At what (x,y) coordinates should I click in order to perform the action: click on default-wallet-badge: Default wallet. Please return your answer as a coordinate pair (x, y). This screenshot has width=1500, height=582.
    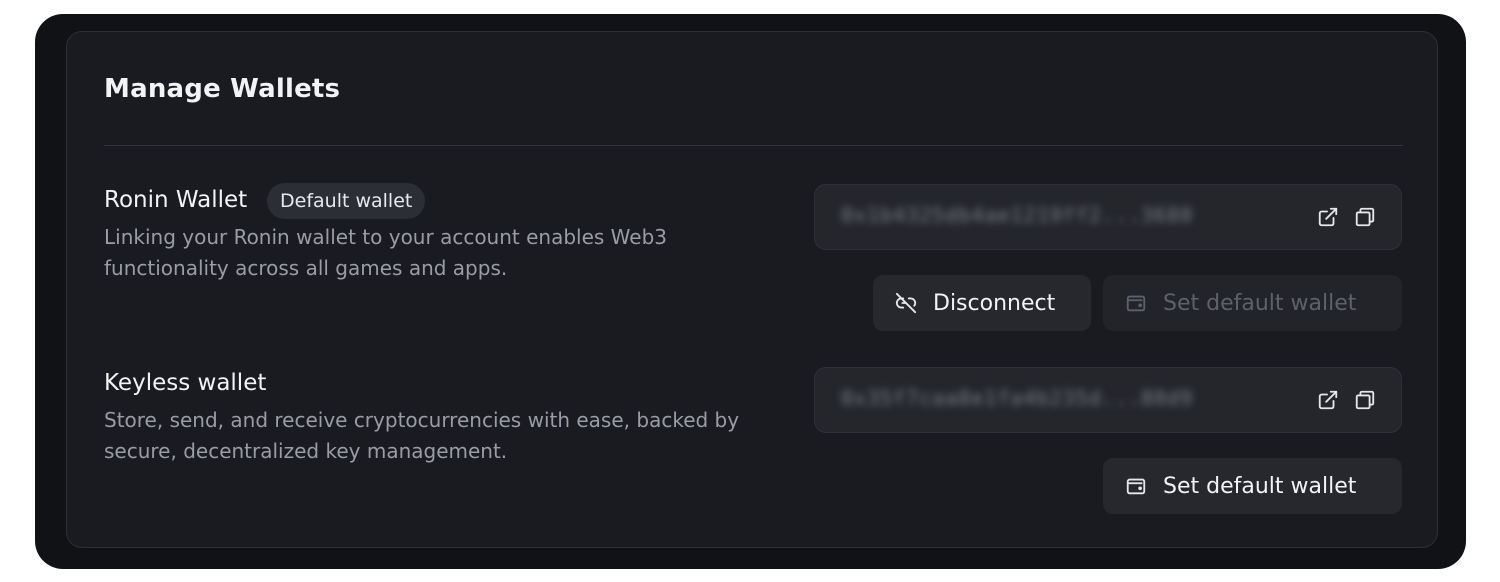
    Looking at the image, I should click on (346, 201).